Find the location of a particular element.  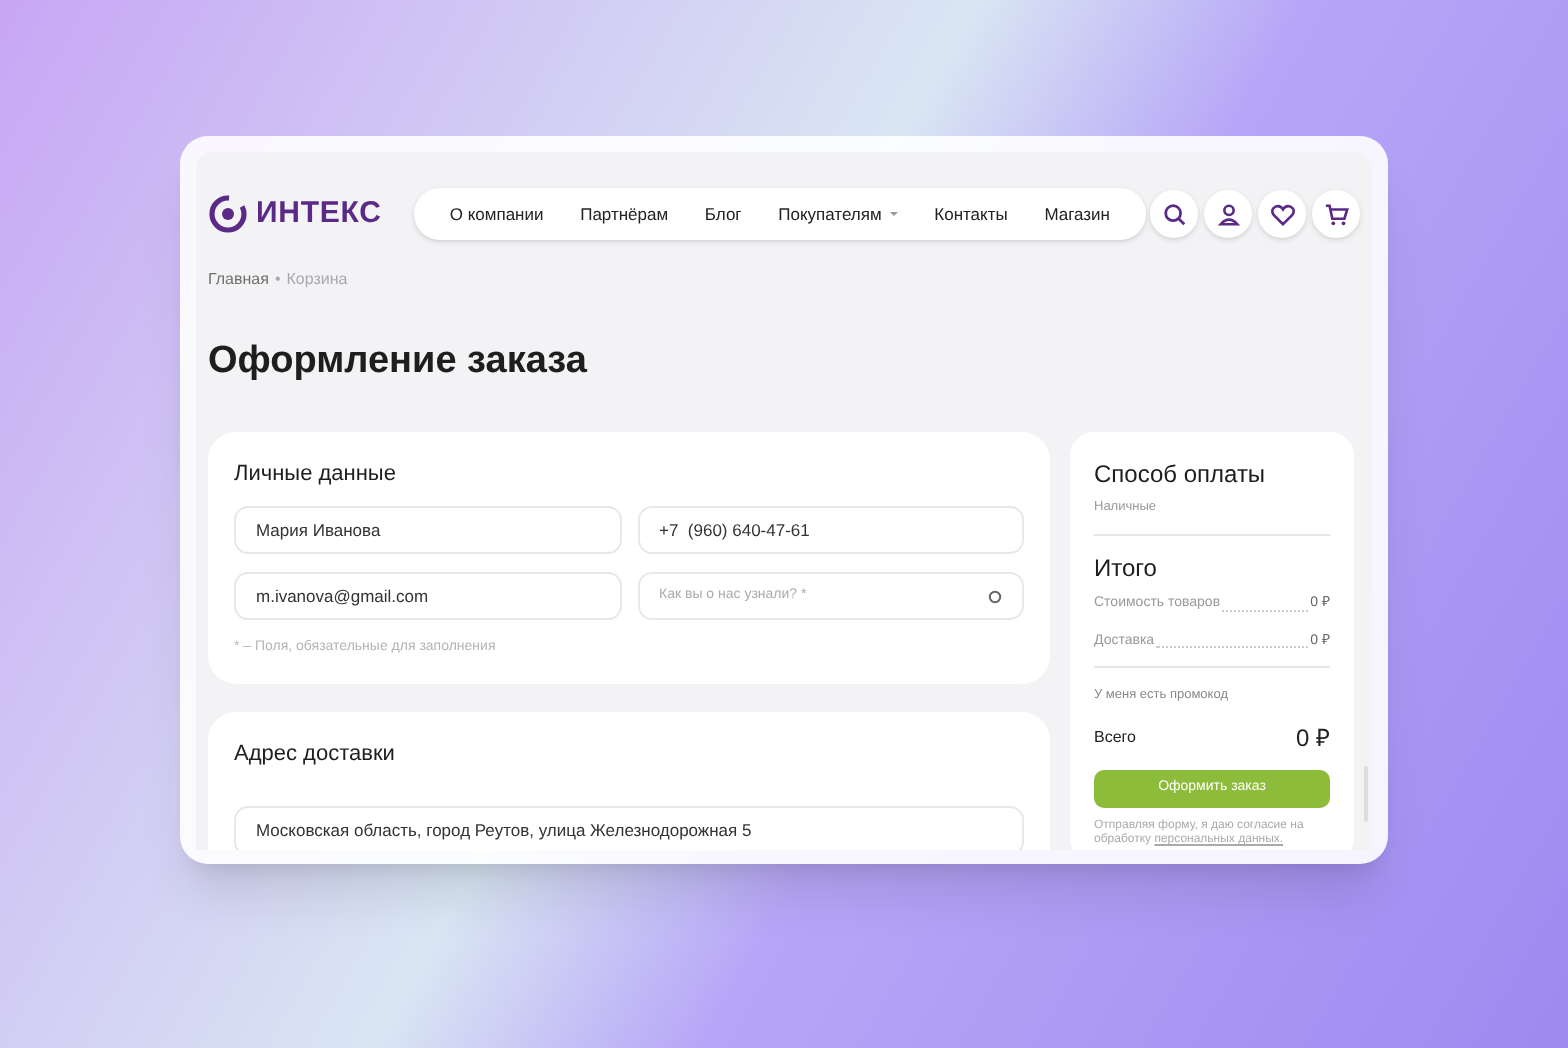

breadcrumb-link: Главная is located at coordinates (238, 280).